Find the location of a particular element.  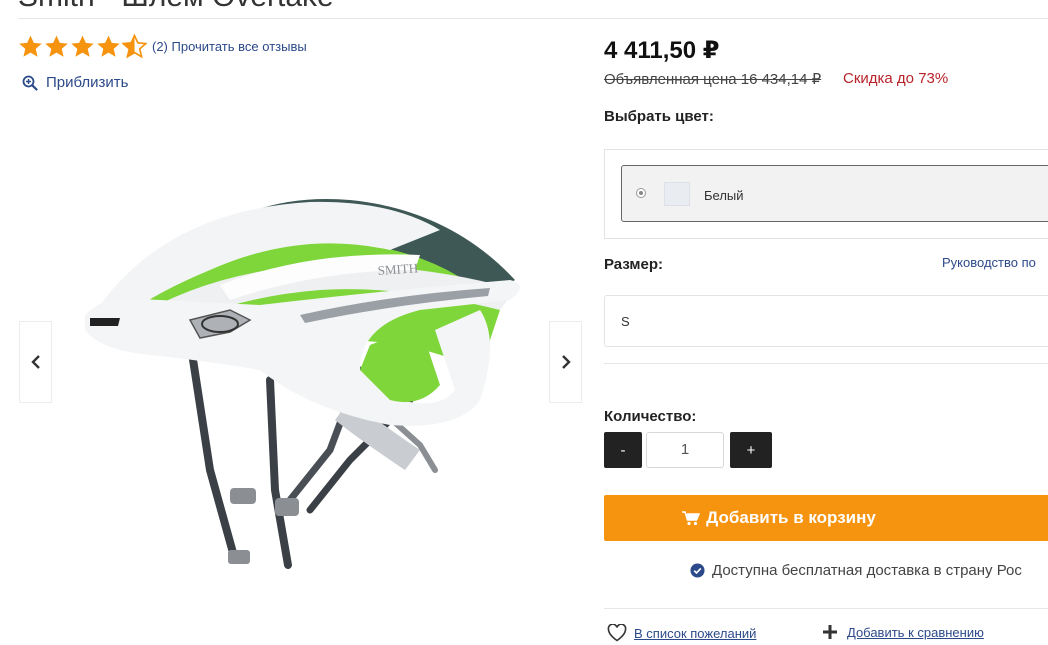

wishlist-link: В список пожеланий is located at coordinates (681, 633).